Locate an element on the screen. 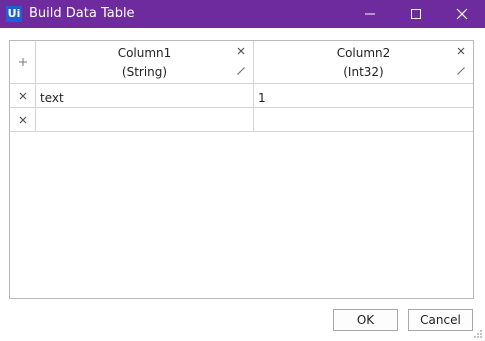 The height and width of the screenshot is (341, 485). cell-value: 1 is located at coordinates (262, 98).